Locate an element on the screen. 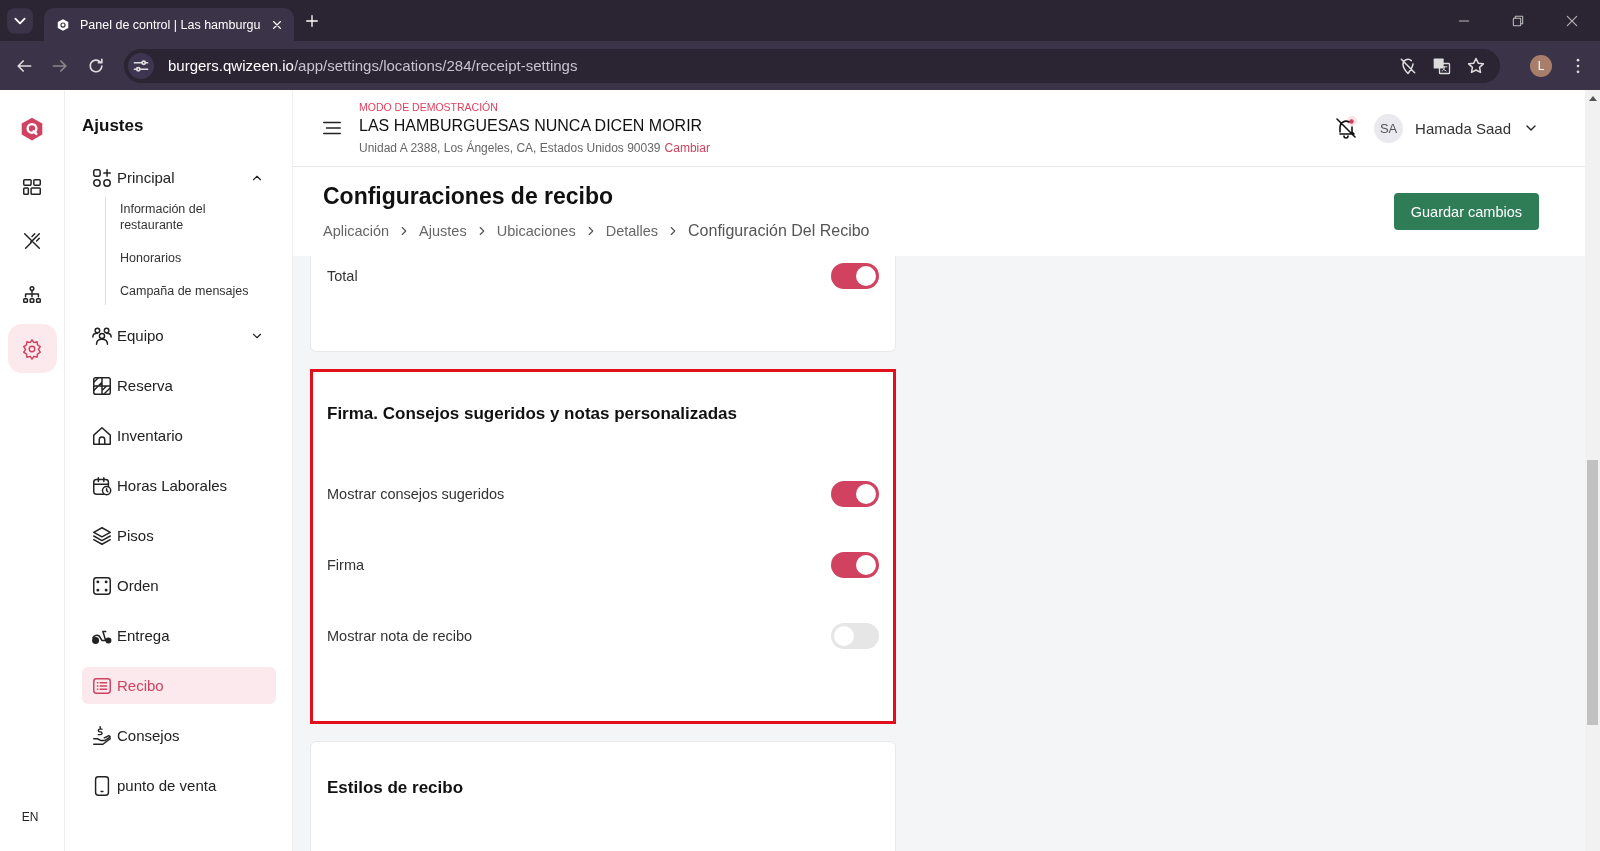 This screenshot has height=851, width=1600. profile-avatar: L is located at coordinates (1541, 65).